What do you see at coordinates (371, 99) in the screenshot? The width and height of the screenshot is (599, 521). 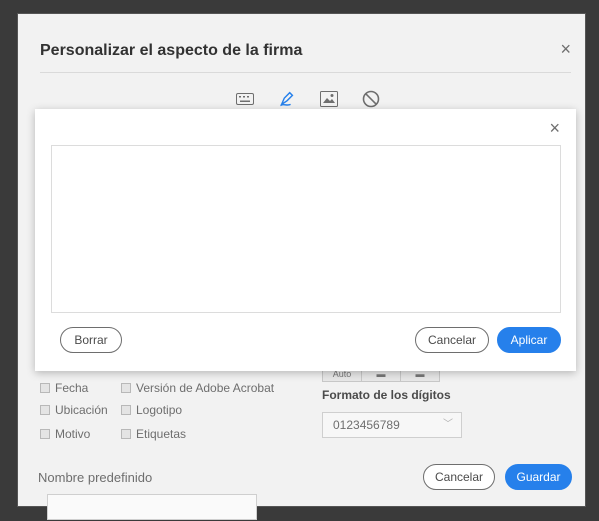 I see `no-signature-icon` at bounding box center [371, 99].